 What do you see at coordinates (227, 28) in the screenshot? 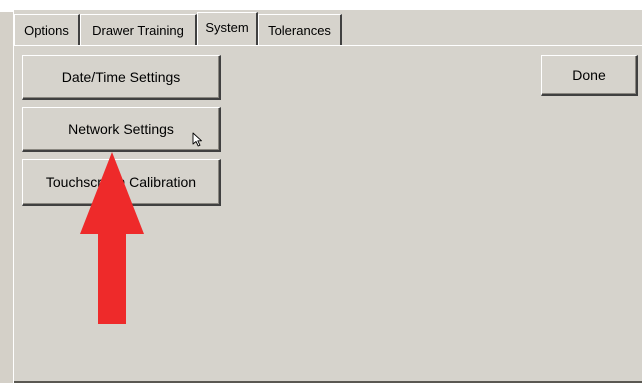
I see `tab-system: System` at bounding box center [227, 28].